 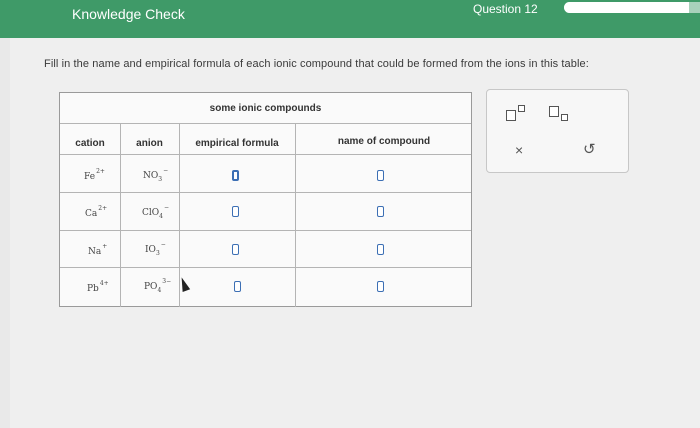 I want to click on cation-fe: Fe2+, so click(x=94, y=175).